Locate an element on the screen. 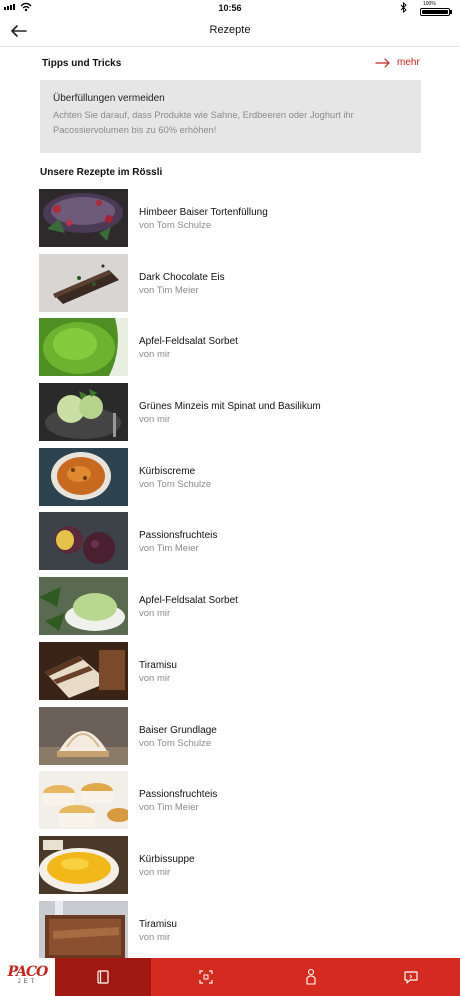 The image size is (460, 996). battery-percent: 100% is located at coordinates (429, 4).